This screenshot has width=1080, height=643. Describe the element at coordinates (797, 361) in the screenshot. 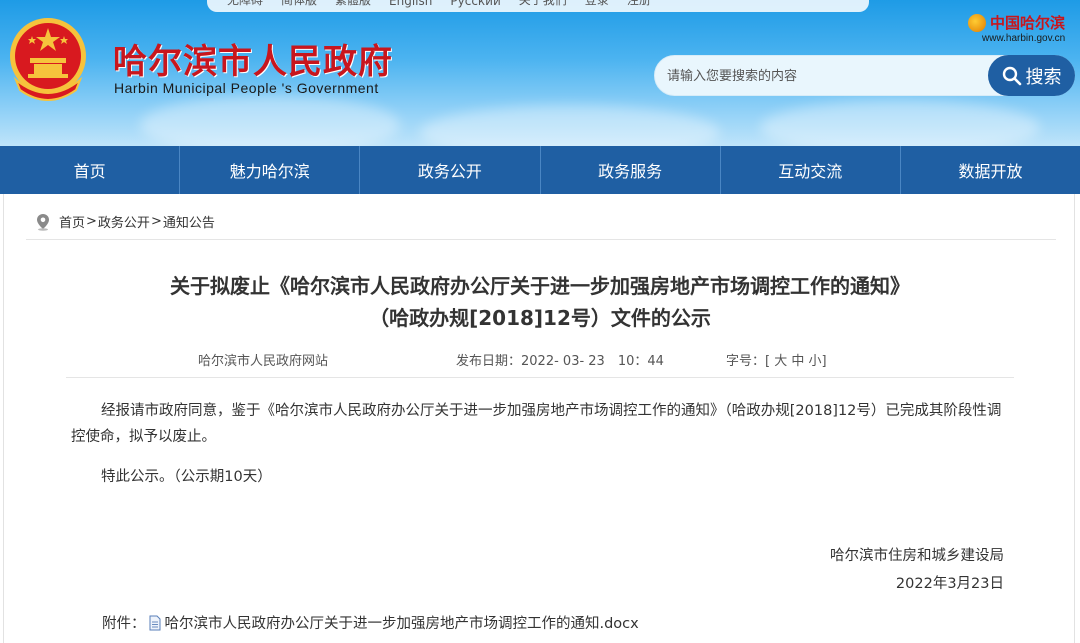

I see `font-size-medium-button: 中` at that location.